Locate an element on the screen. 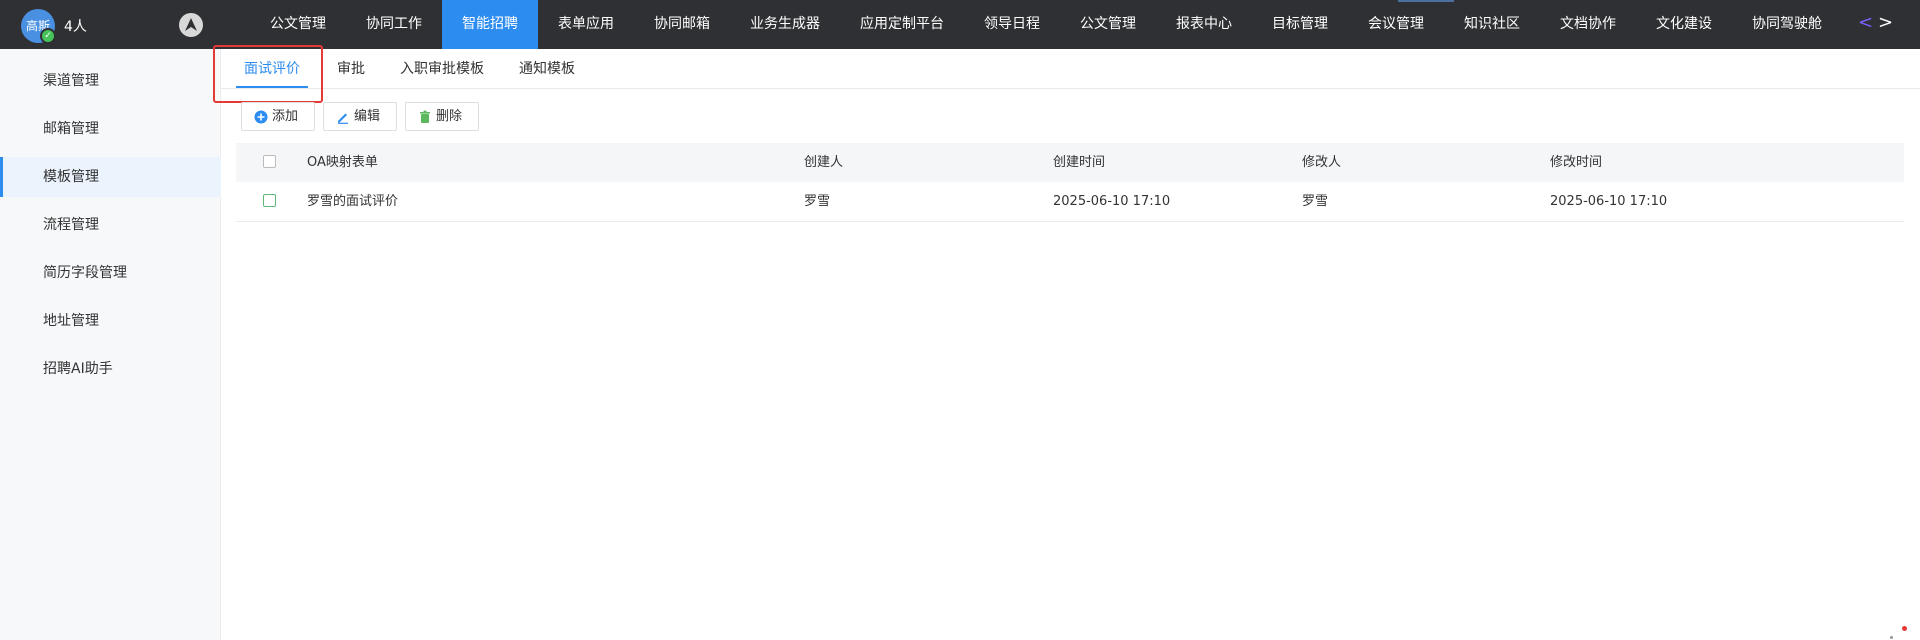 This screenshot has width=1920, height=640. add-button-label: 添加 is located at coordinates (285, 116).